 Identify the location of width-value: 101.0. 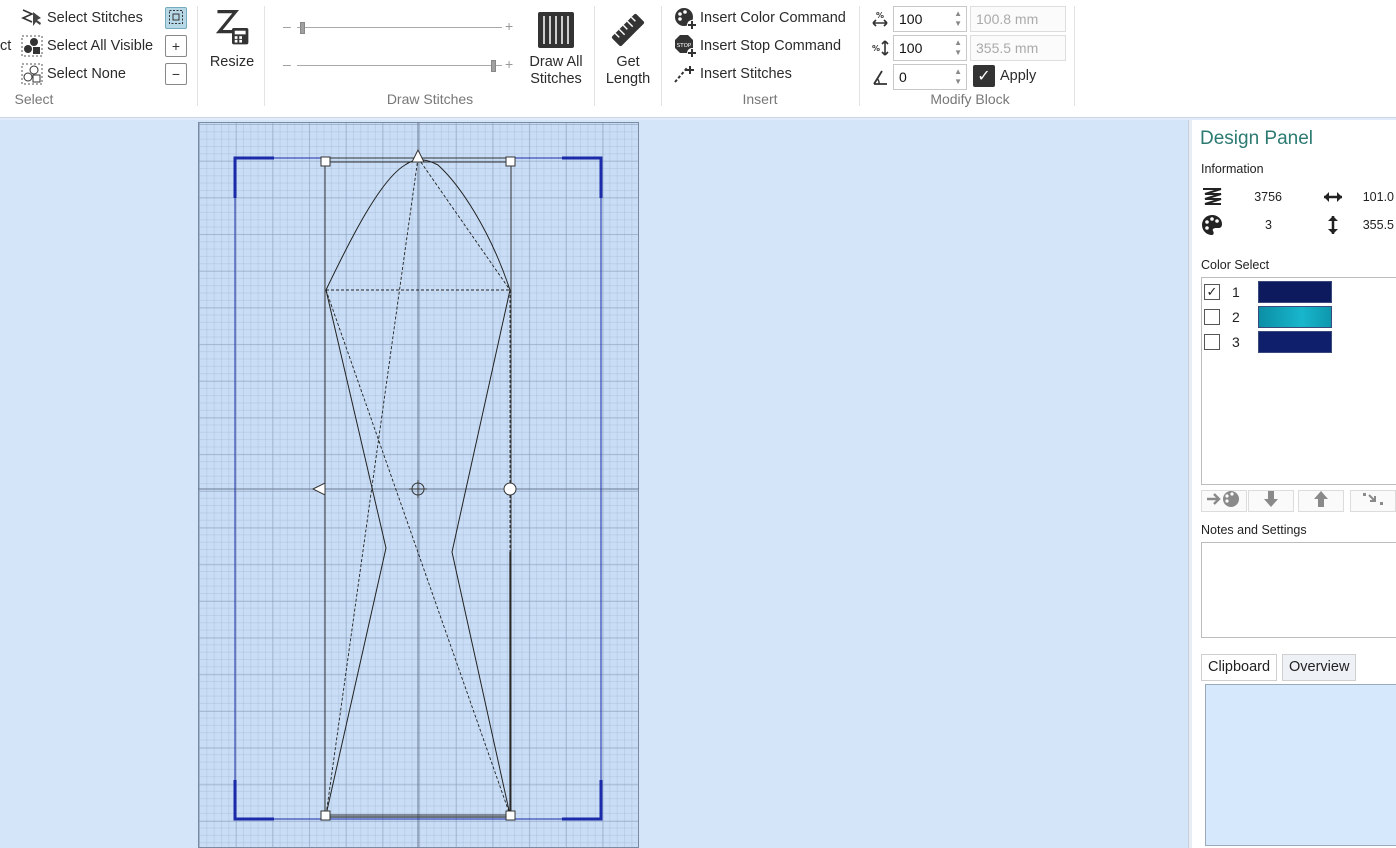
(1378, 197).